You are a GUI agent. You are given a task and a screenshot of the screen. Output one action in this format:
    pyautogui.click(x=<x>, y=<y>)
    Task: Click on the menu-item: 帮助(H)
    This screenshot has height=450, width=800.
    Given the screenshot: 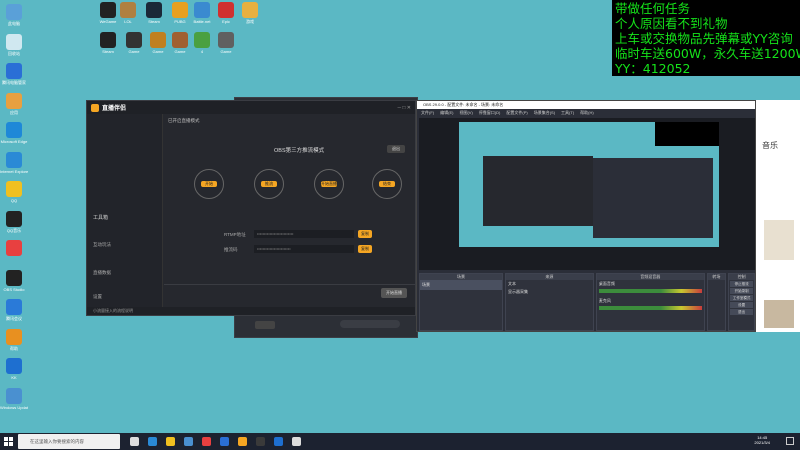 What is the action you would take?
    pyautogui.click(x=587, y=113)
    